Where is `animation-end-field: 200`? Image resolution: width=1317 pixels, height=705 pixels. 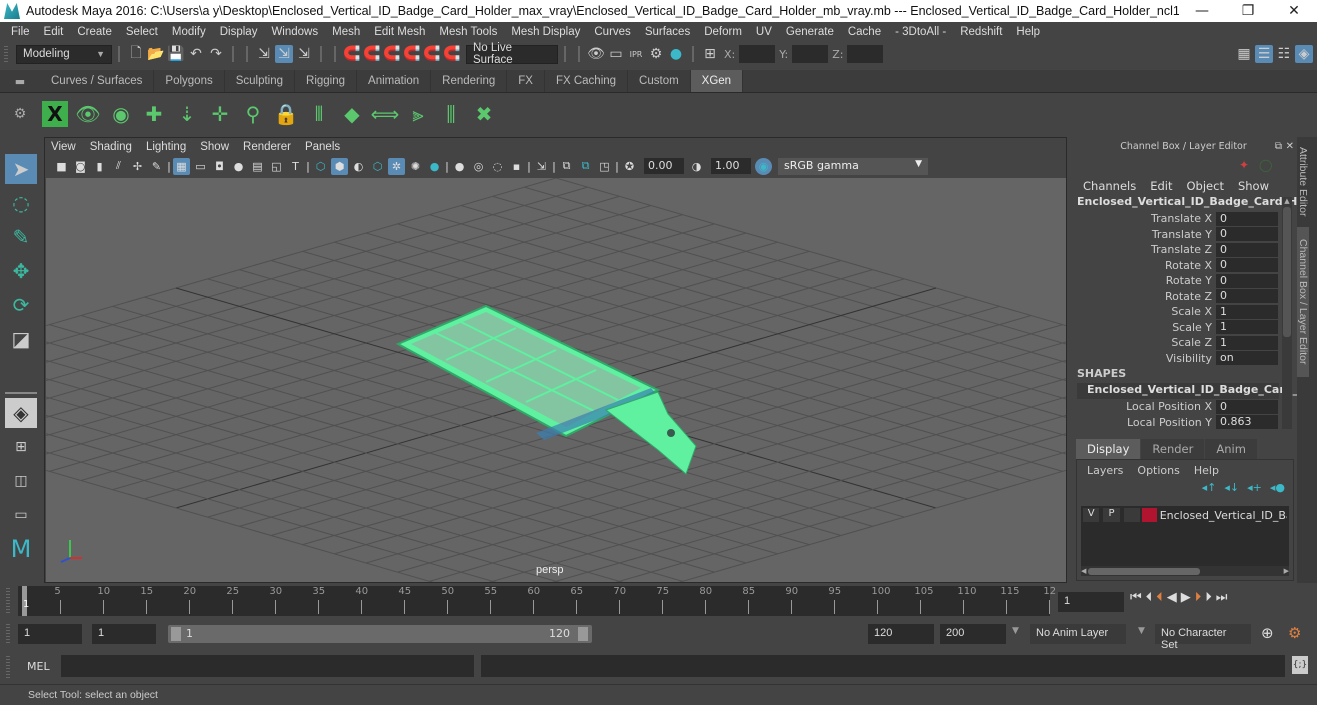
animation-end-field: 200 is located at coordinates (973, 634).